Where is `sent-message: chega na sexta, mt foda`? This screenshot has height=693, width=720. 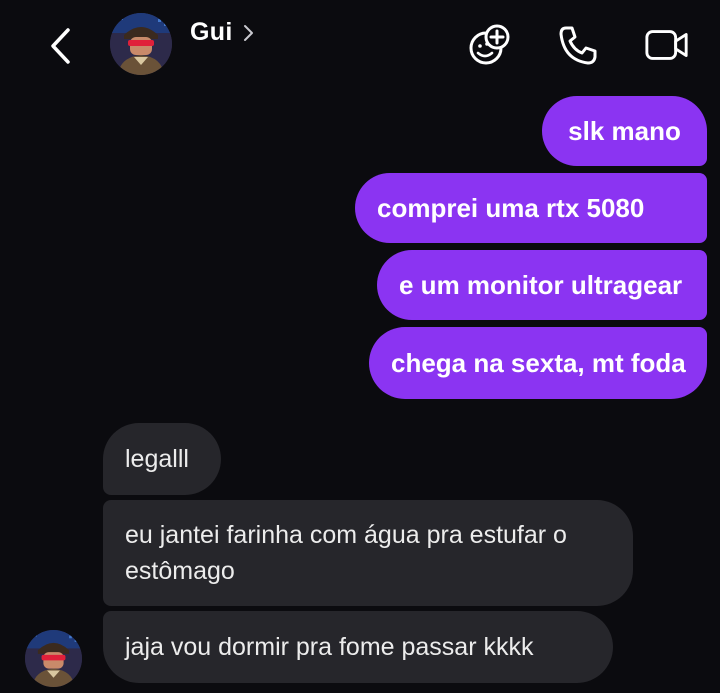 sent-message: chega na sexta, mt foda is located at coordinates (538, 363).